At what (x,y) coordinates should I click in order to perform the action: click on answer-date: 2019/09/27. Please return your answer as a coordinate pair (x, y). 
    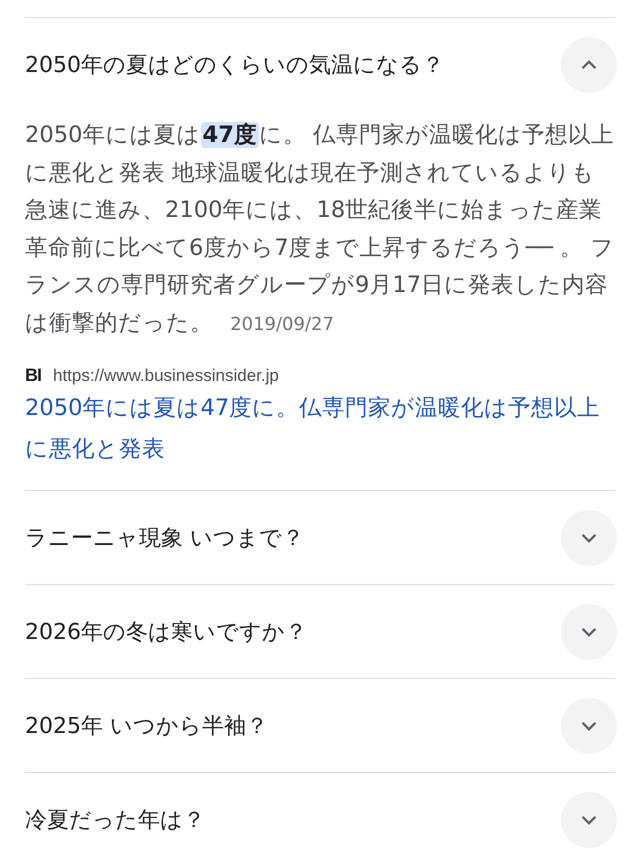
    Looking at the image, I should click on (282, 324).